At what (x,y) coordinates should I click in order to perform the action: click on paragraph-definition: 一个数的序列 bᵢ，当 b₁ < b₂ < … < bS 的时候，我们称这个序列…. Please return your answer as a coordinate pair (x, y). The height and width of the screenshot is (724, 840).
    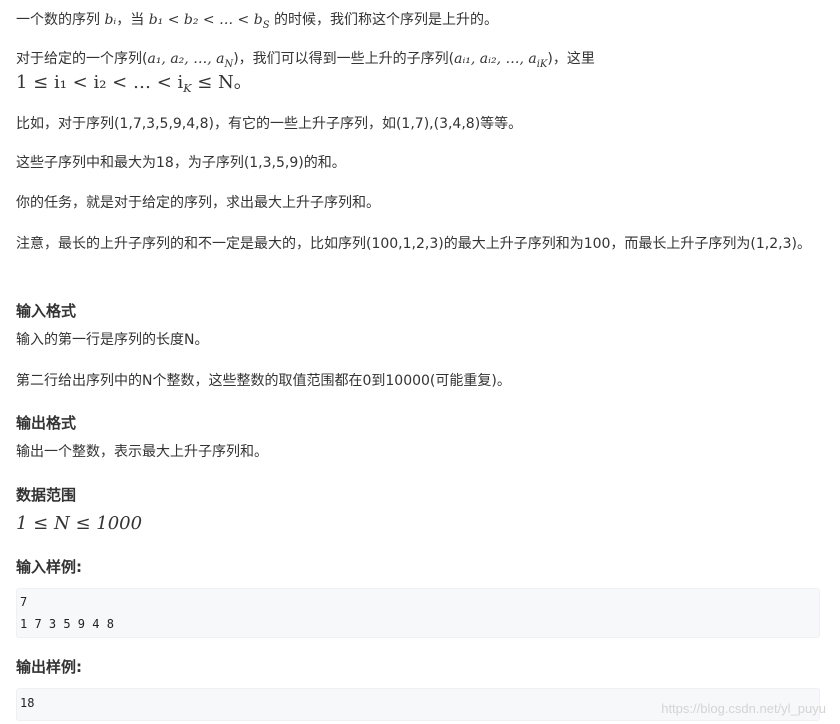
    Looking at the image, I should click on (419, 23).